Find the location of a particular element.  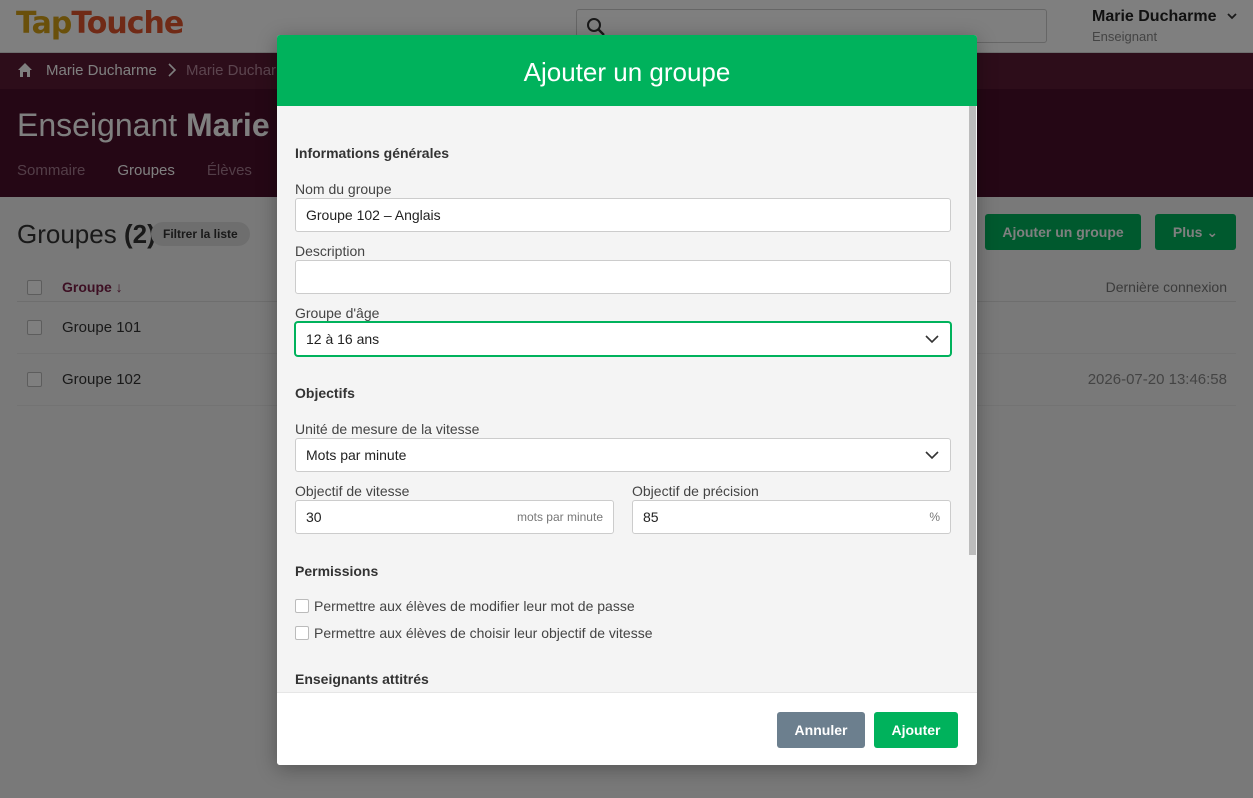

speed-goal-value: 30 is located at coordinates (314, 517).